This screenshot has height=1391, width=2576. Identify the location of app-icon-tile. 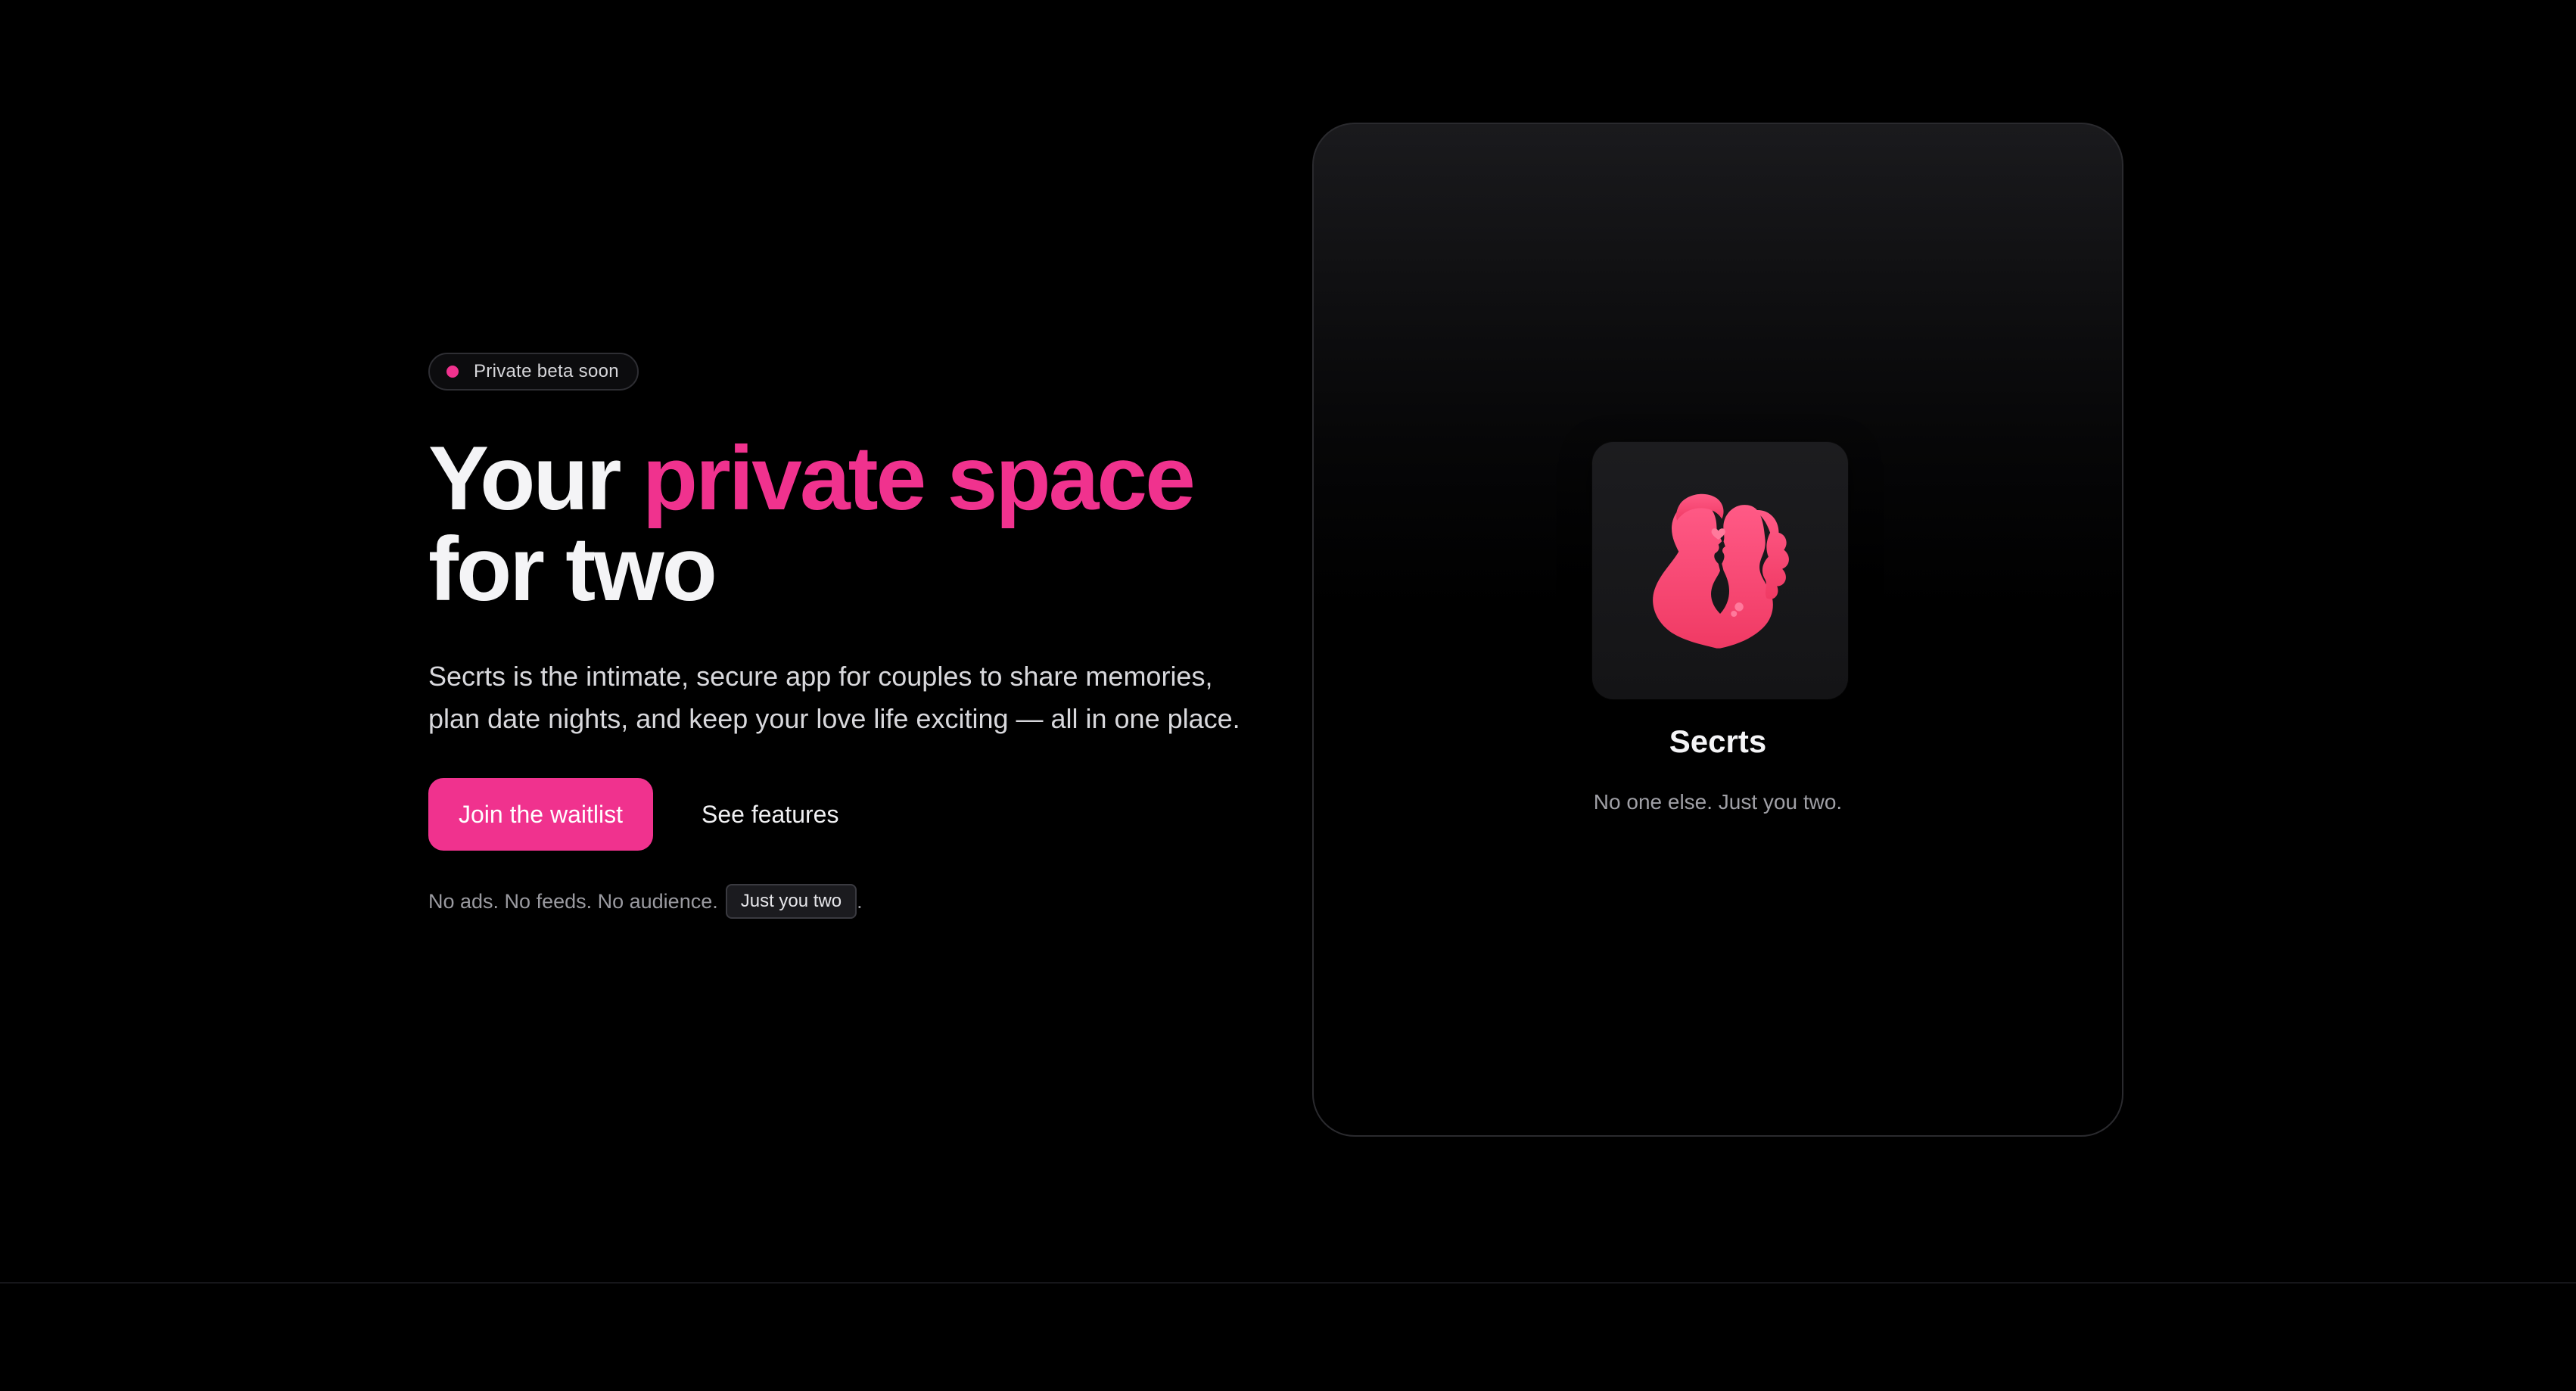
(1720, 570).